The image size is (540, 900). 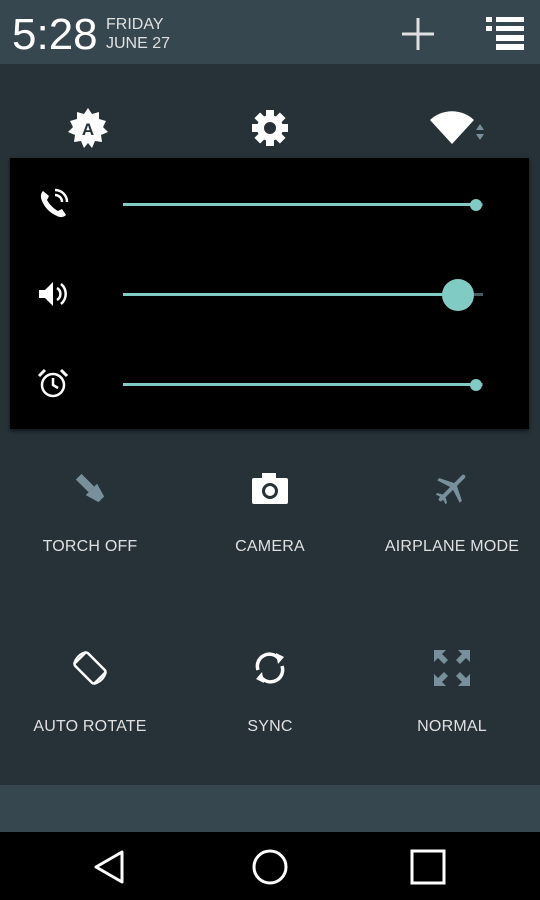 I want to click on phone-ringing-icon, so click(x=54, y=203).